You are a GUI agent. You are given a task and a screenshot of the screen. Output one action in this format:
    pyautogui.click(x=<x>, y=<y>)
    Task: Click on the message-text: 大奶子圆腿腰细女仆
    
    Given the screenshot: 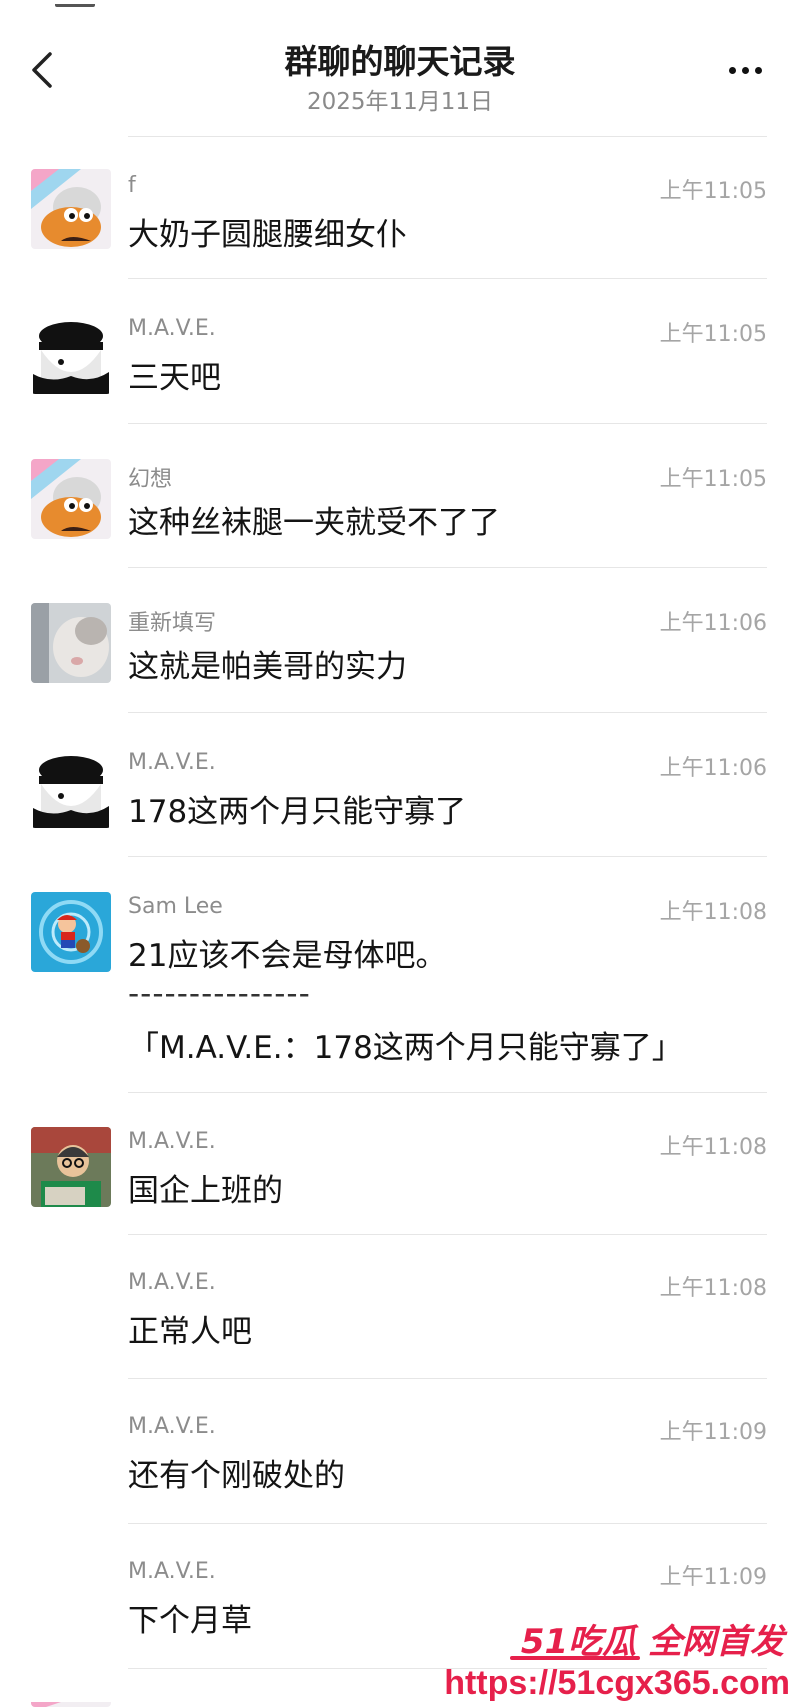 What is the action you would take?
    pyautogui.click(x=267, y=235)
    